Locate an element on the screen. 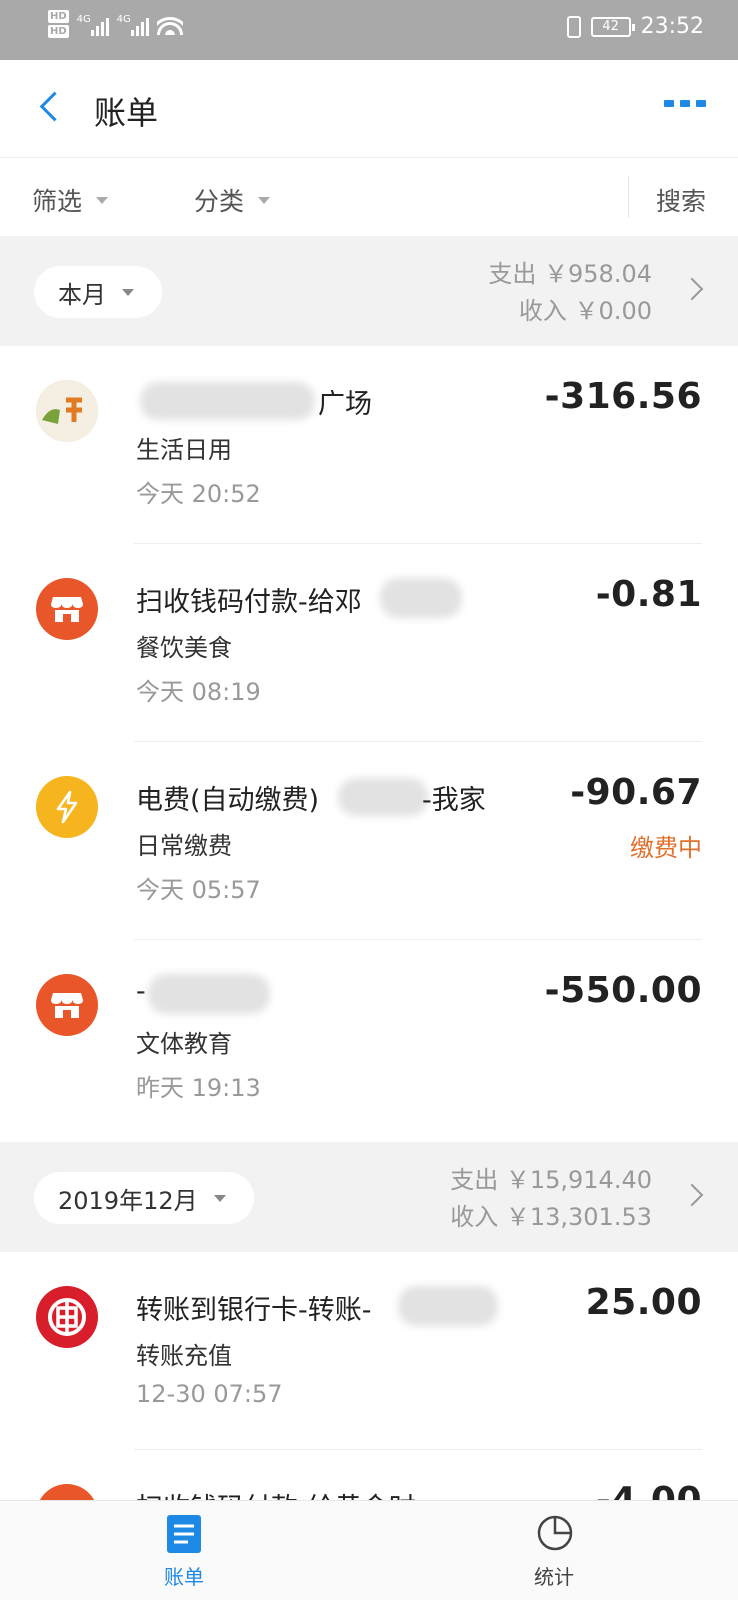 The height and width of the screenshot is (1600, 738). search-button: 搜索 is located at coordinates (681, 200).